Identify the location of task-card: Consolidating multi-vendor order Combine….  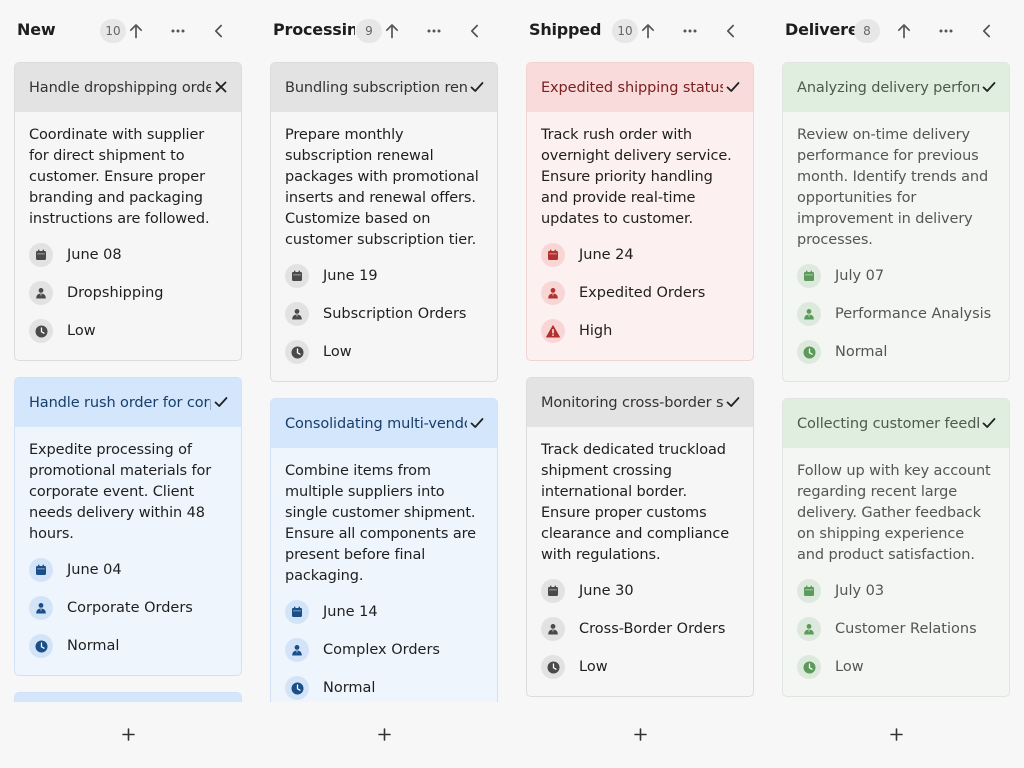
(384, 550).